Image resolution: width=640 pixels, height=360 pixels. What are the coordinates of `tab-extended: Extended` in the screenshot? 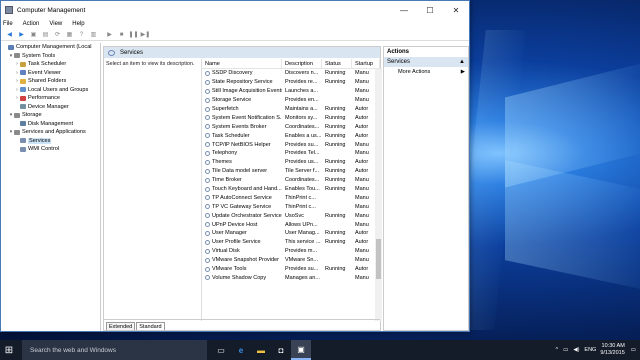 It's located at (121, 326).